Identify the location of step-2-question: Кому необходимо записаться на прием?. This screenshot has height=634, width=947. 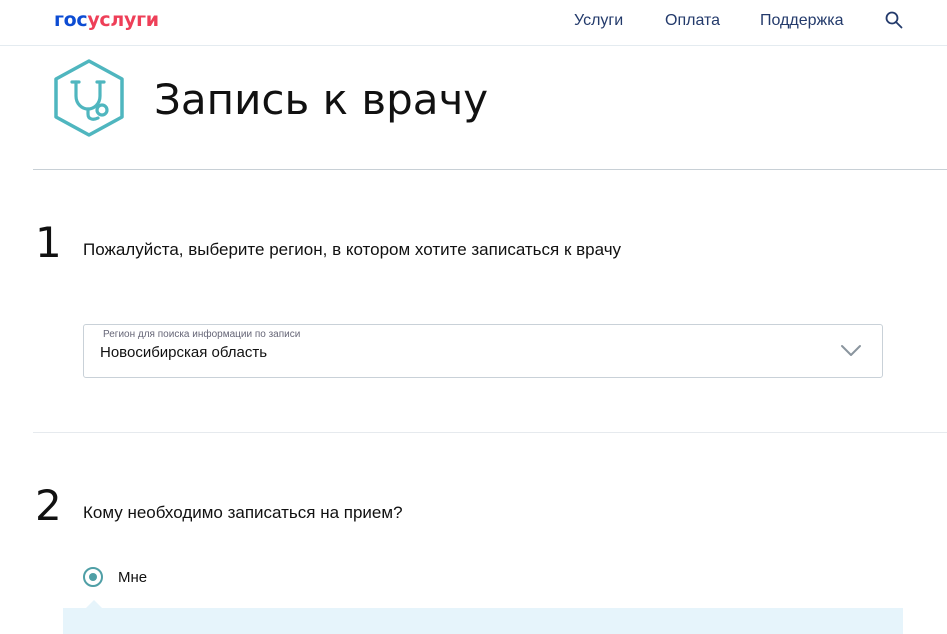
(243, 512).